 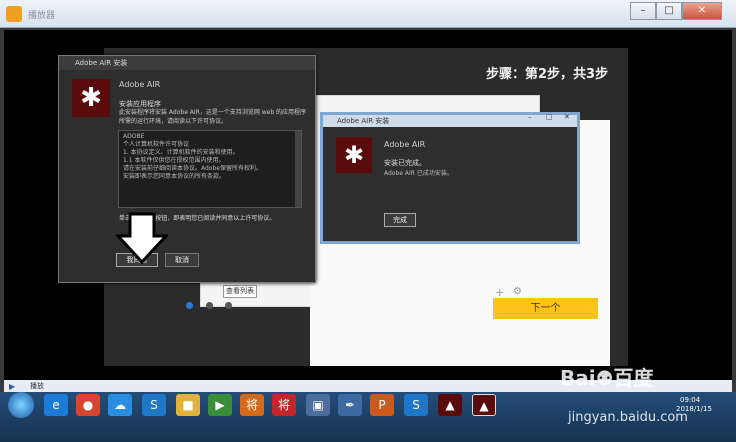 What do you see at coordinates (252, 405) in the screenshot?
I see `player-app-icon: 将` at bounding box center [252, 405].